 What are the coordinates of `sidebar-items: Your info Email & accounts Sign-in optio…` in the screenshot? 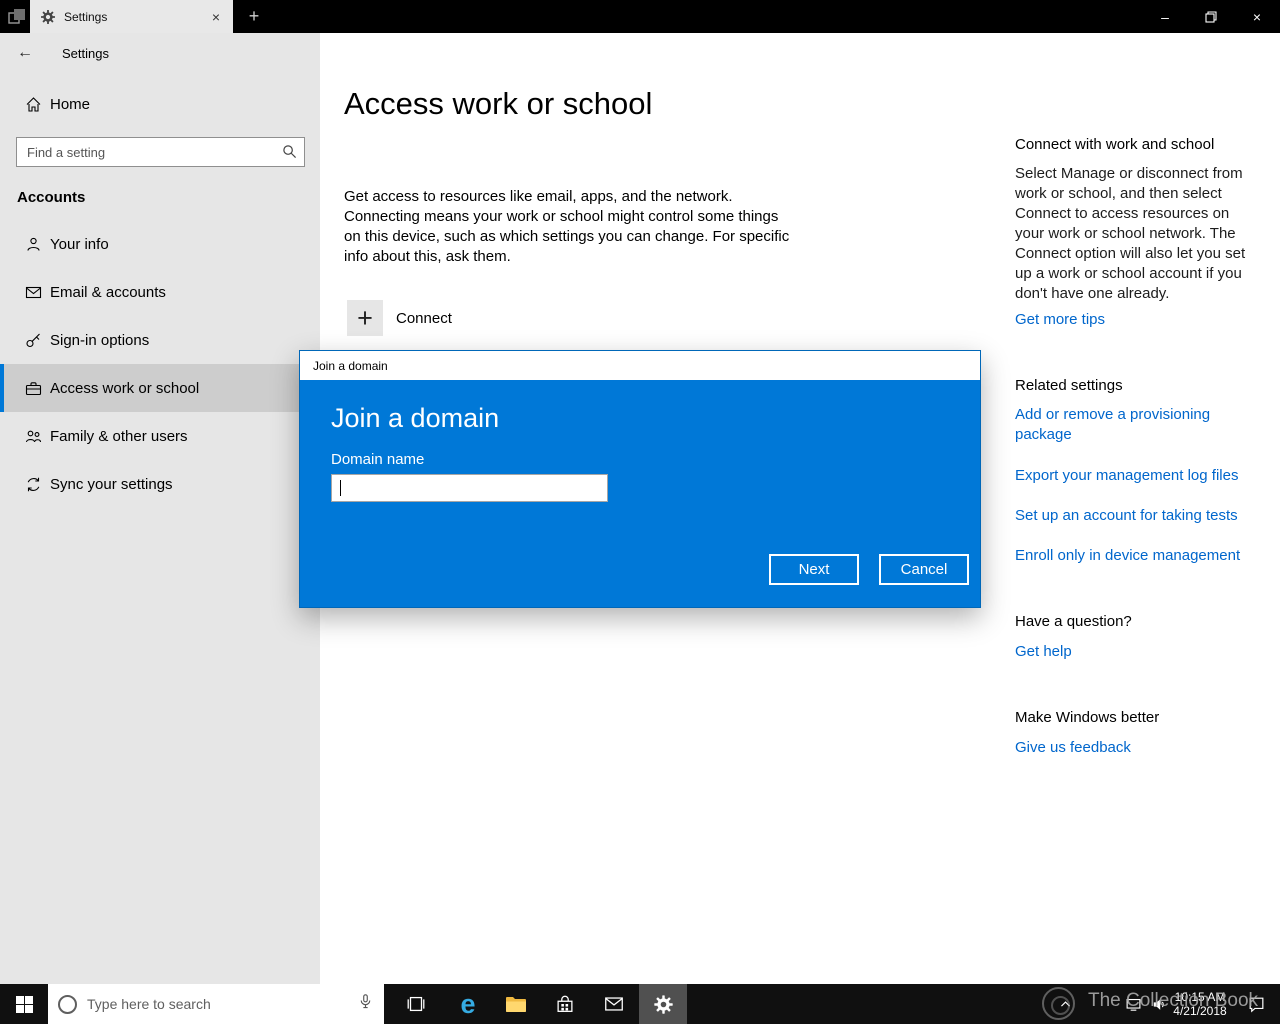 It's located at (160, 364).